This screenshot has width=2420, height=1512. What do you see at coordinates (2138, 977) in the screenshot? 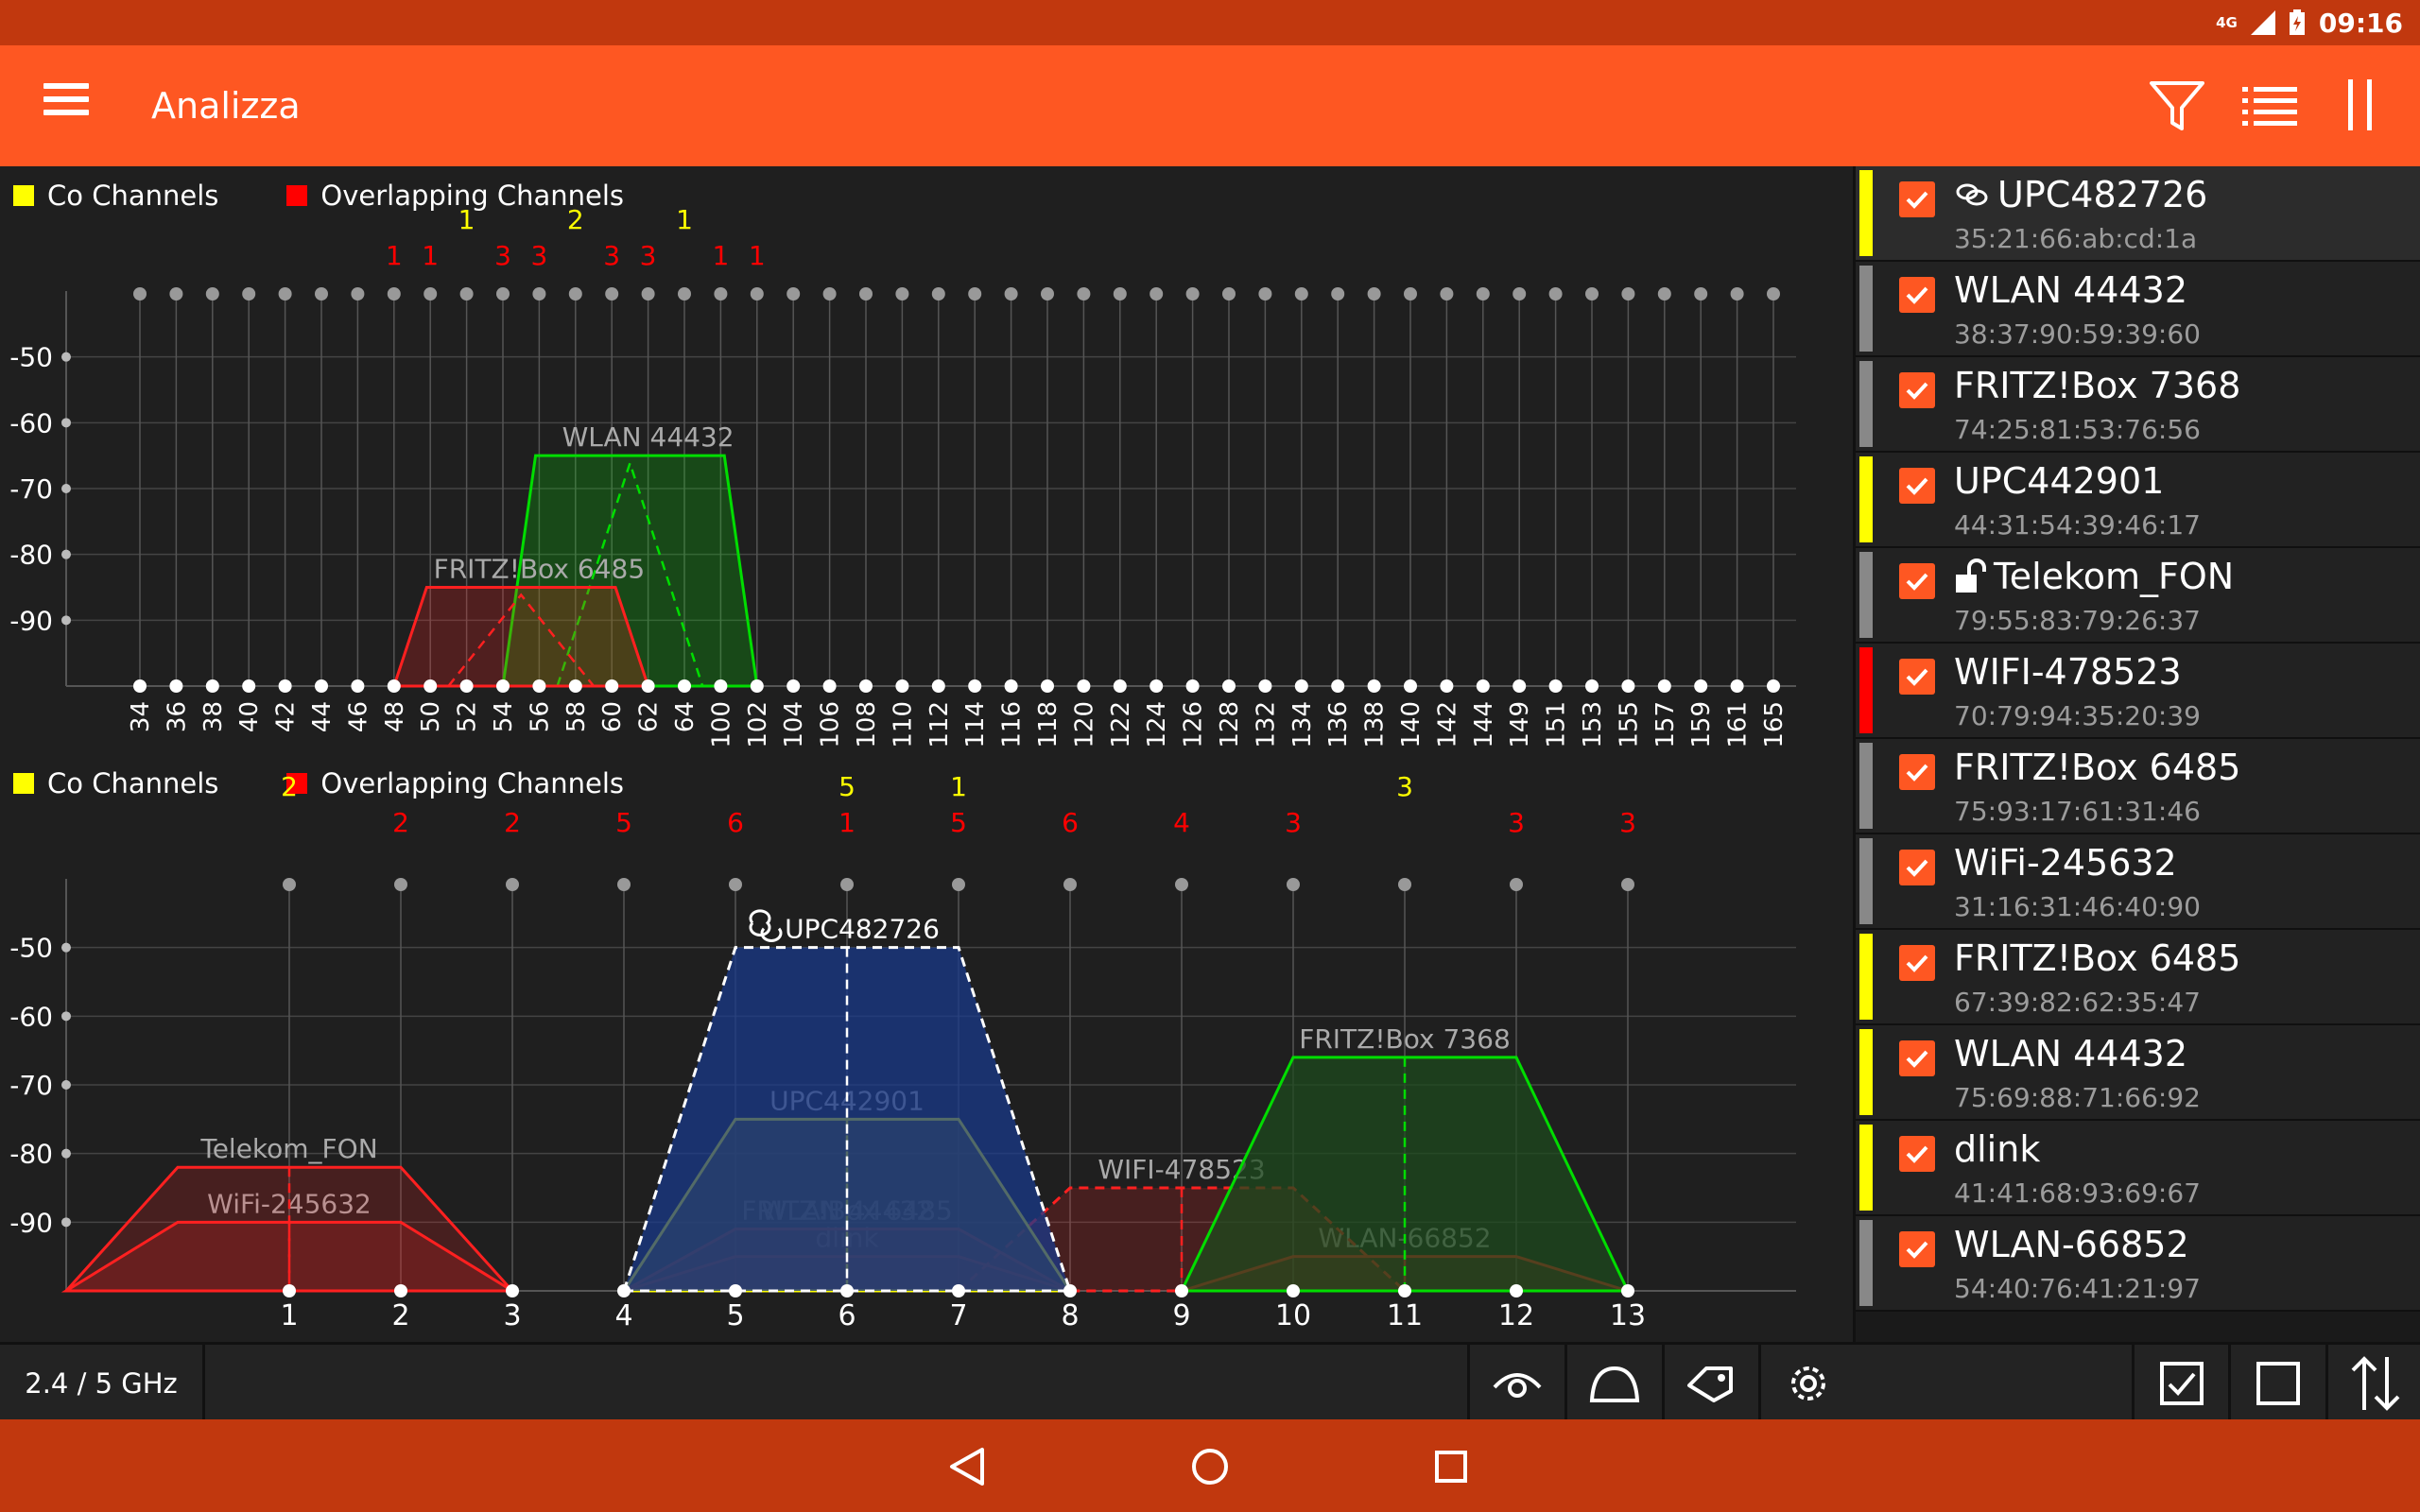
I see `ap-list-item: FRITZ!Box 6485 67:39:82:62:35:47` at bounding box center [2138, 977].